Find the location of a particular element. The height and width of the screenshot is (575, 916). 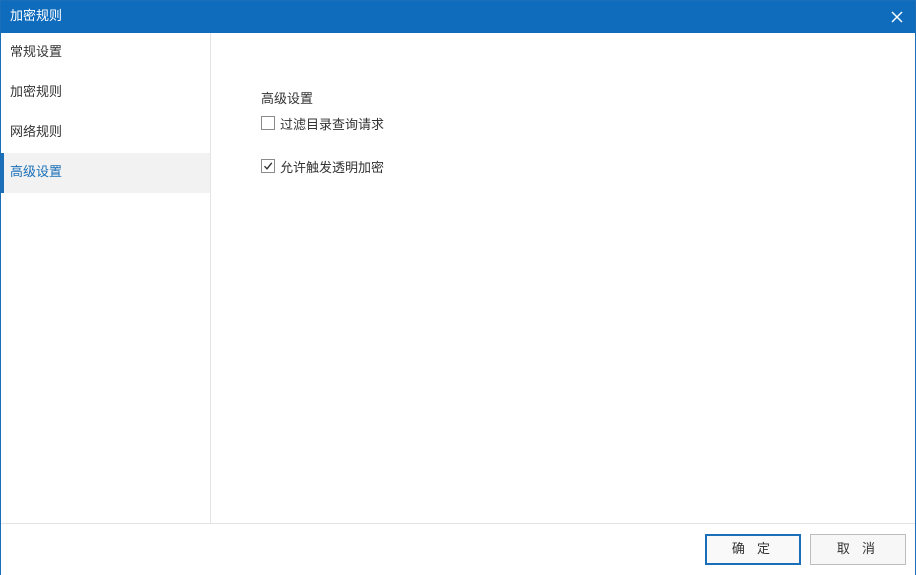

window-title: 加密规则 is located at coordinates (36, 16).